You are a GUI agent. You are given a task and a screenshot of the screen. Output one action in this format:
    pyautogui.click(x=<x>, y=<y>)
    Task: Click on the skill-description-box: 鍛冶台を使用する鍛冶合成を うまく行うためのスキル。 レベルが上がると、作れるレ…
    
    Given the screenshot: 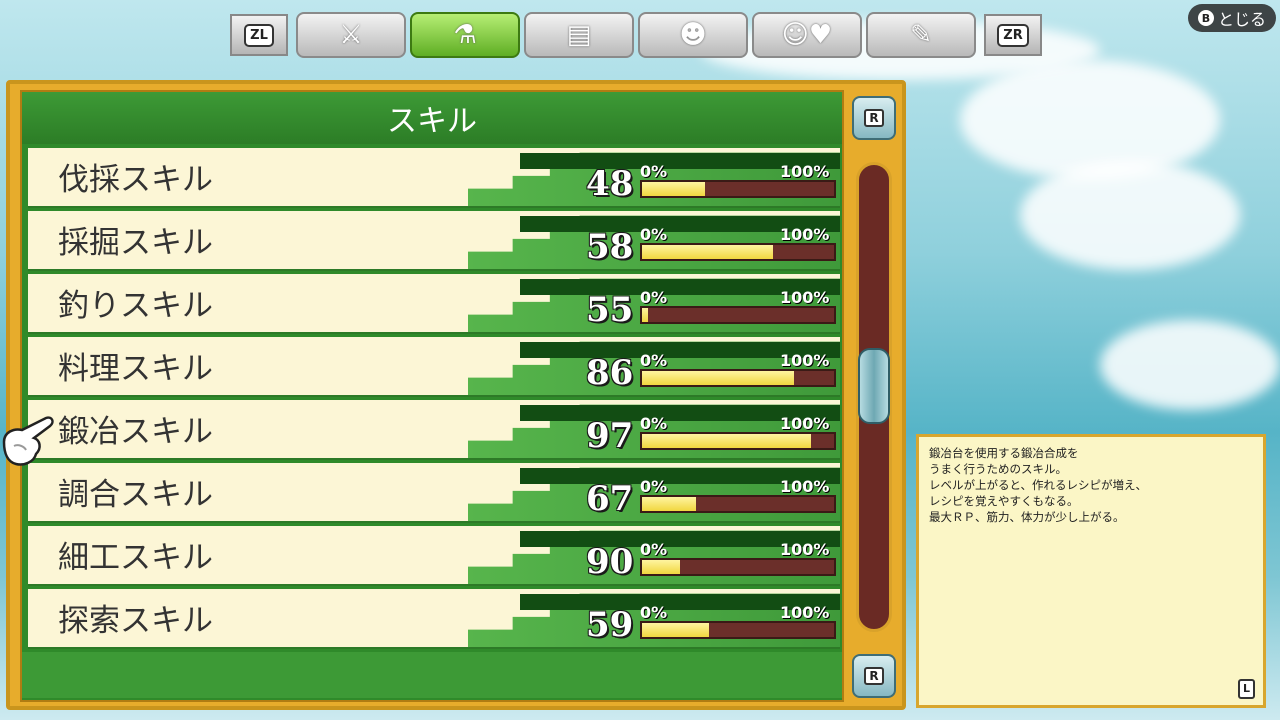 What is the action you would take?
    pyautogui.click(x=1091, y=571)
    